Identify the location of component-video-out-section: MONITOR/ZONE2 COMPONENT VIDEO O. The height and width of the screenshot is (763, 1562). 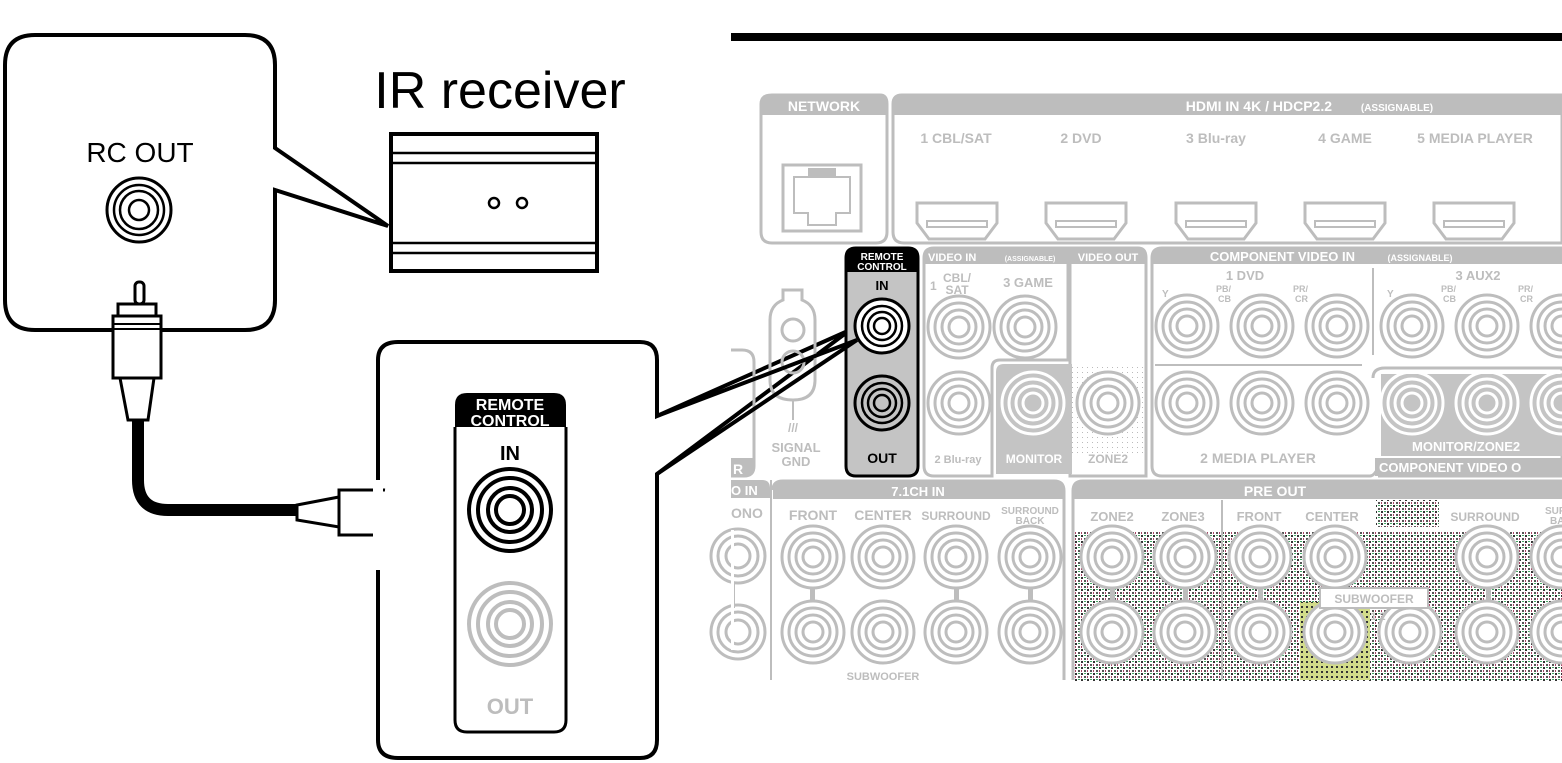
(1466, 422).